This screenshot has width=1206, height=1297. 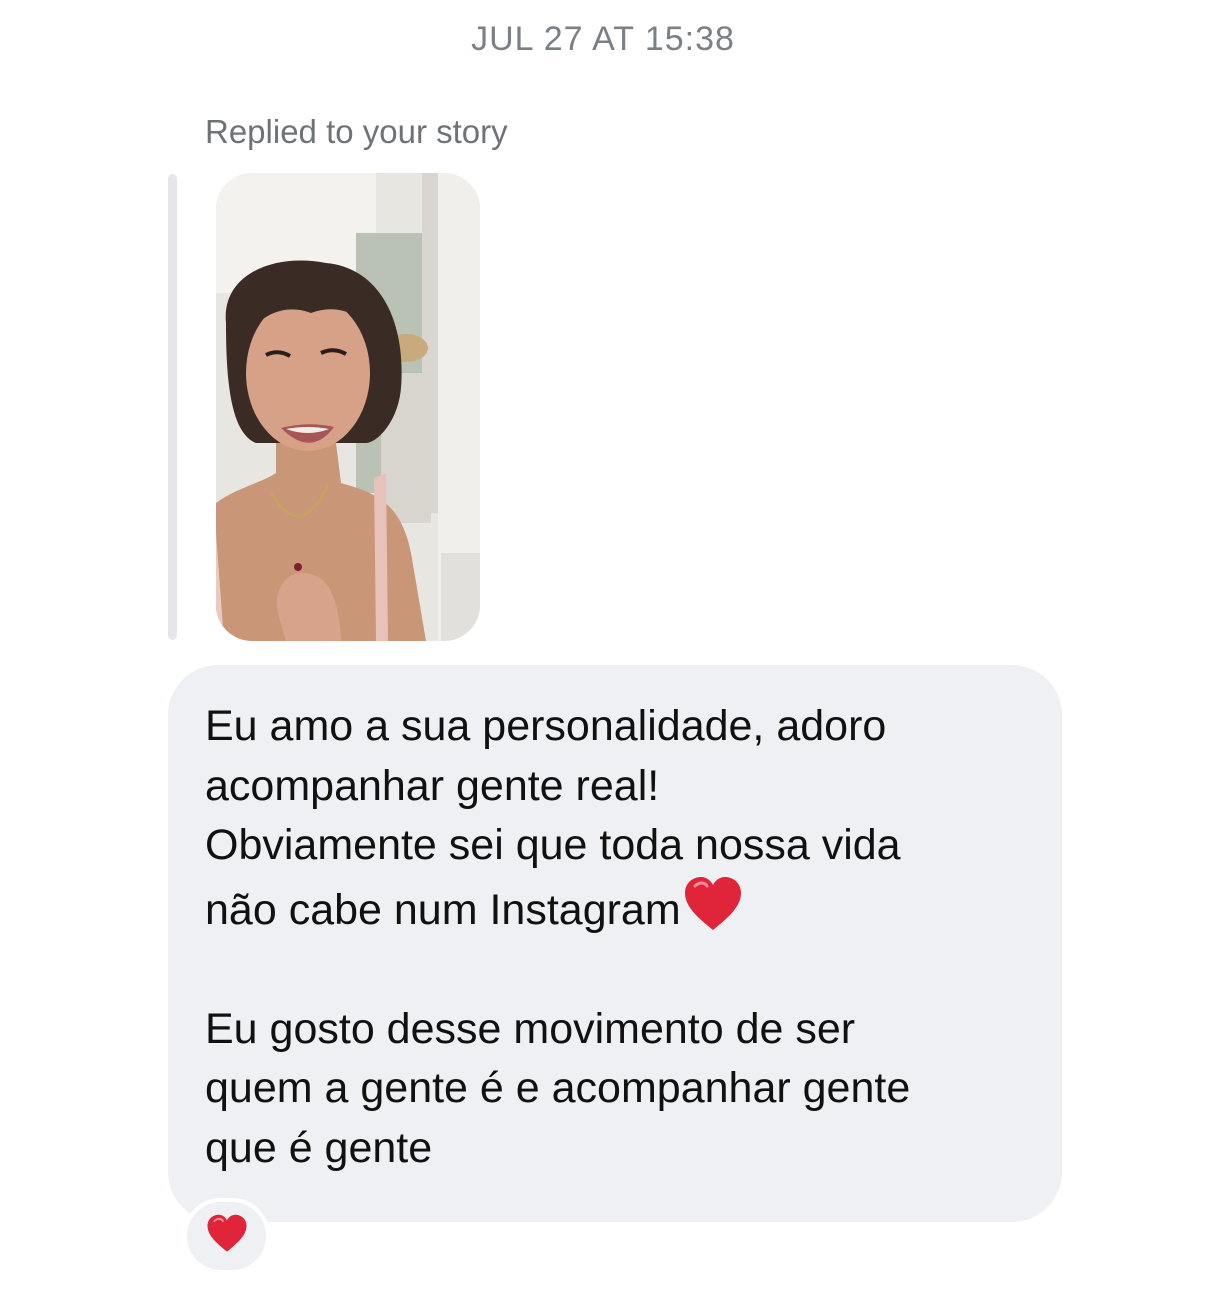 What do you see at coordinates (558, 1088) in the screenshot?
I see `message-line: quem a gente é e acompanhar gente` at bounding box center [558, 1088].